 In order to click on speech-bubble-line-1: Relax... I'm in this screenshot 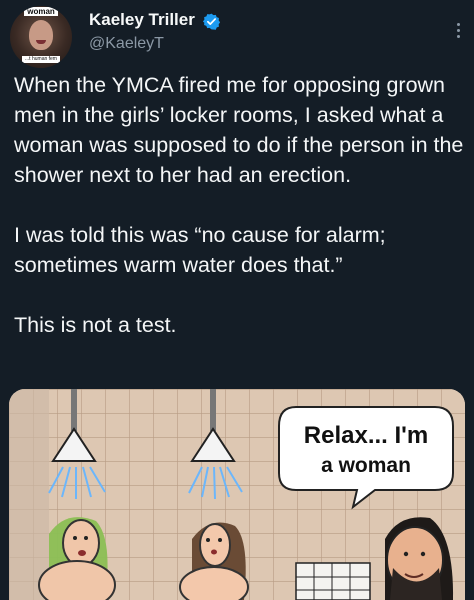, I will do `click(366, 435)`.